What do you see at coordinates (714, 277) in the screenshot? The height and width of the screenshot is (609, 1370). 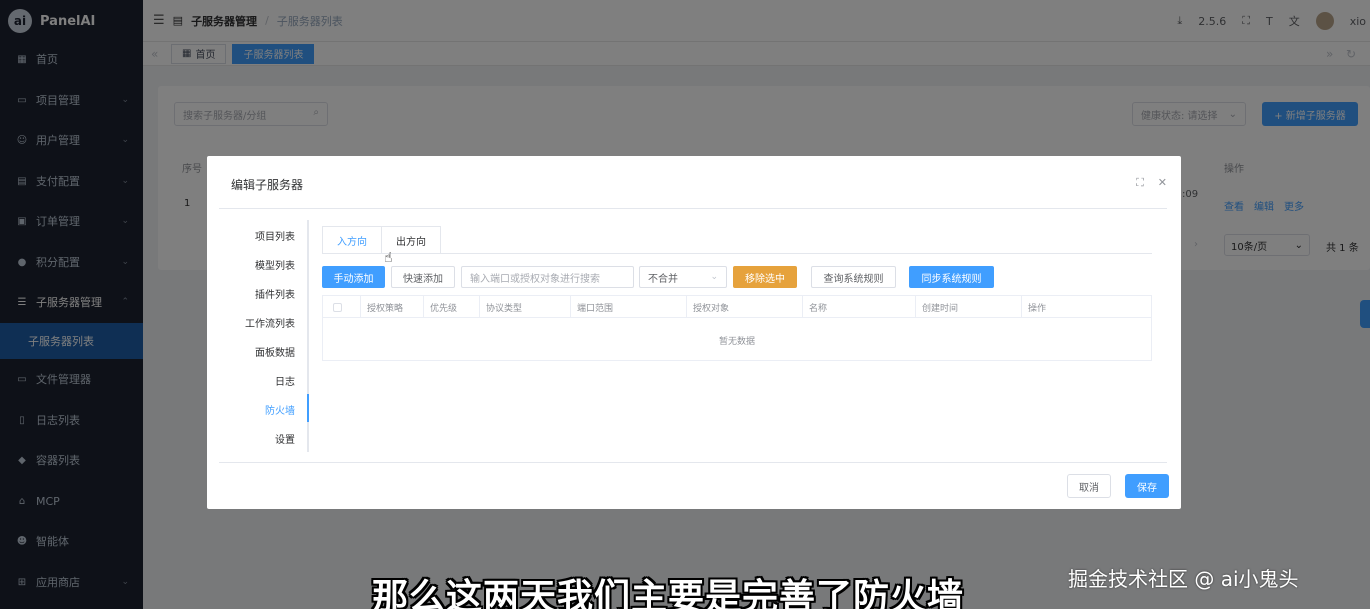 I see `chevron-down-icon: ⌄` at bounding box center [714, 277].